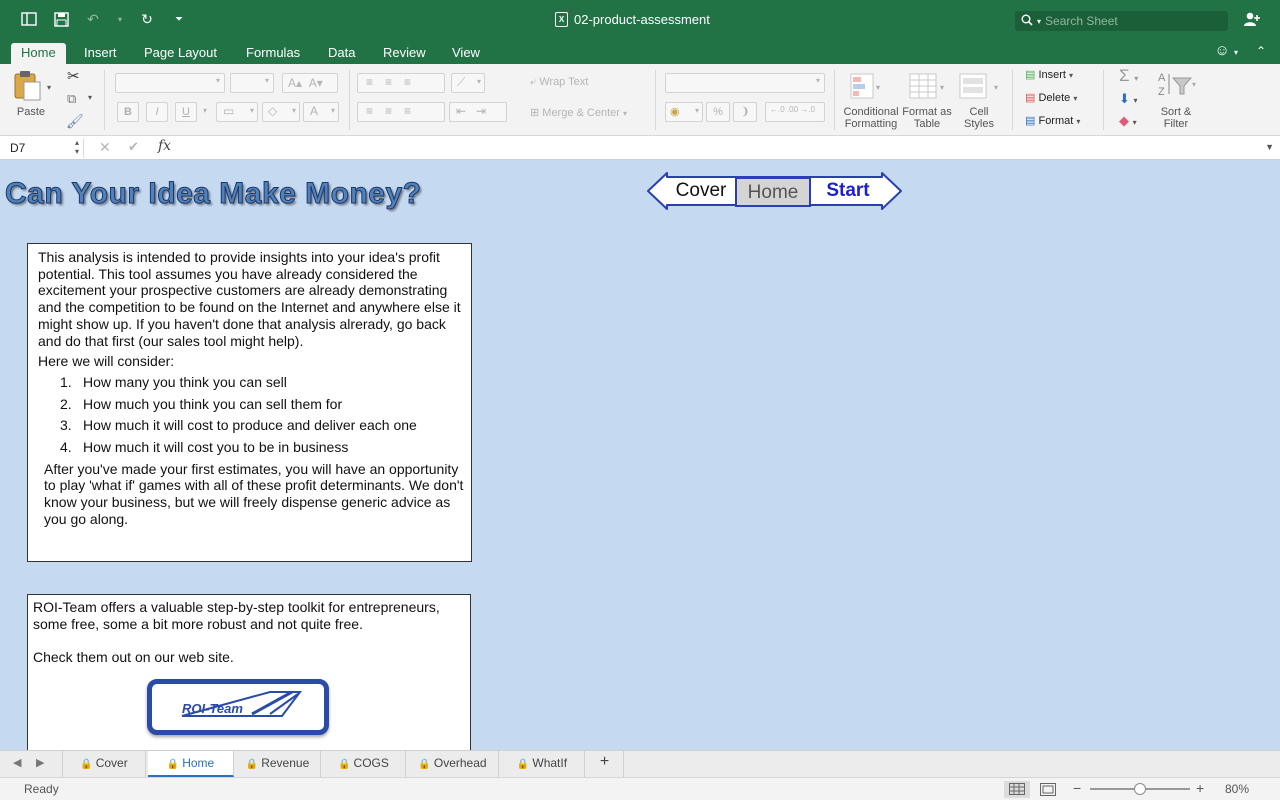 Image resolution: width=1280 pixels, height=800 pixels. I want to click on format-as-table-label: Format as Table, so click(927, 118).